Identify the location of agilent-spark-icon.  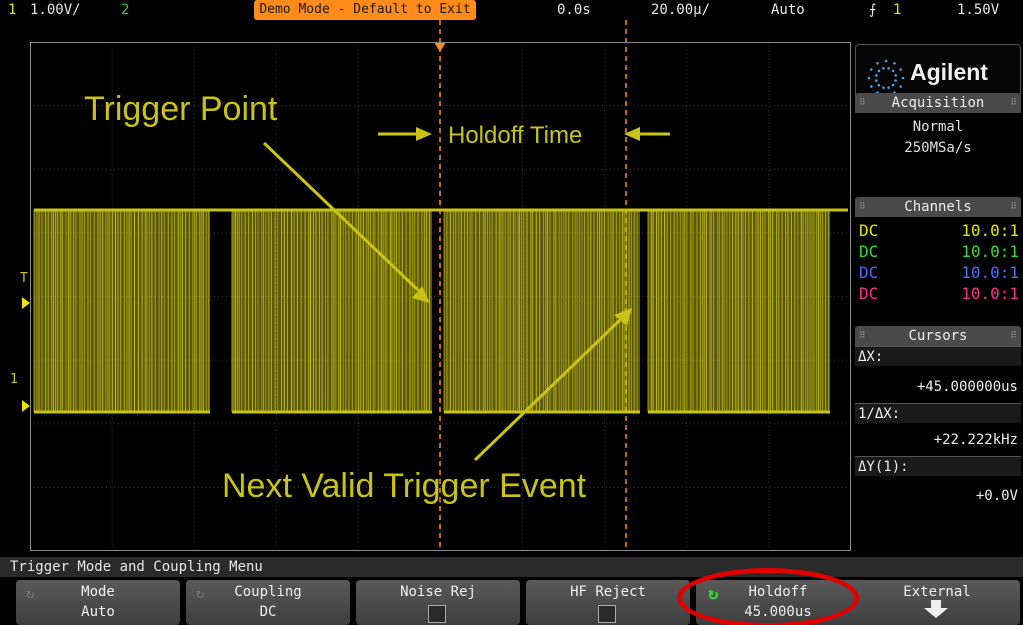
(886, 78).